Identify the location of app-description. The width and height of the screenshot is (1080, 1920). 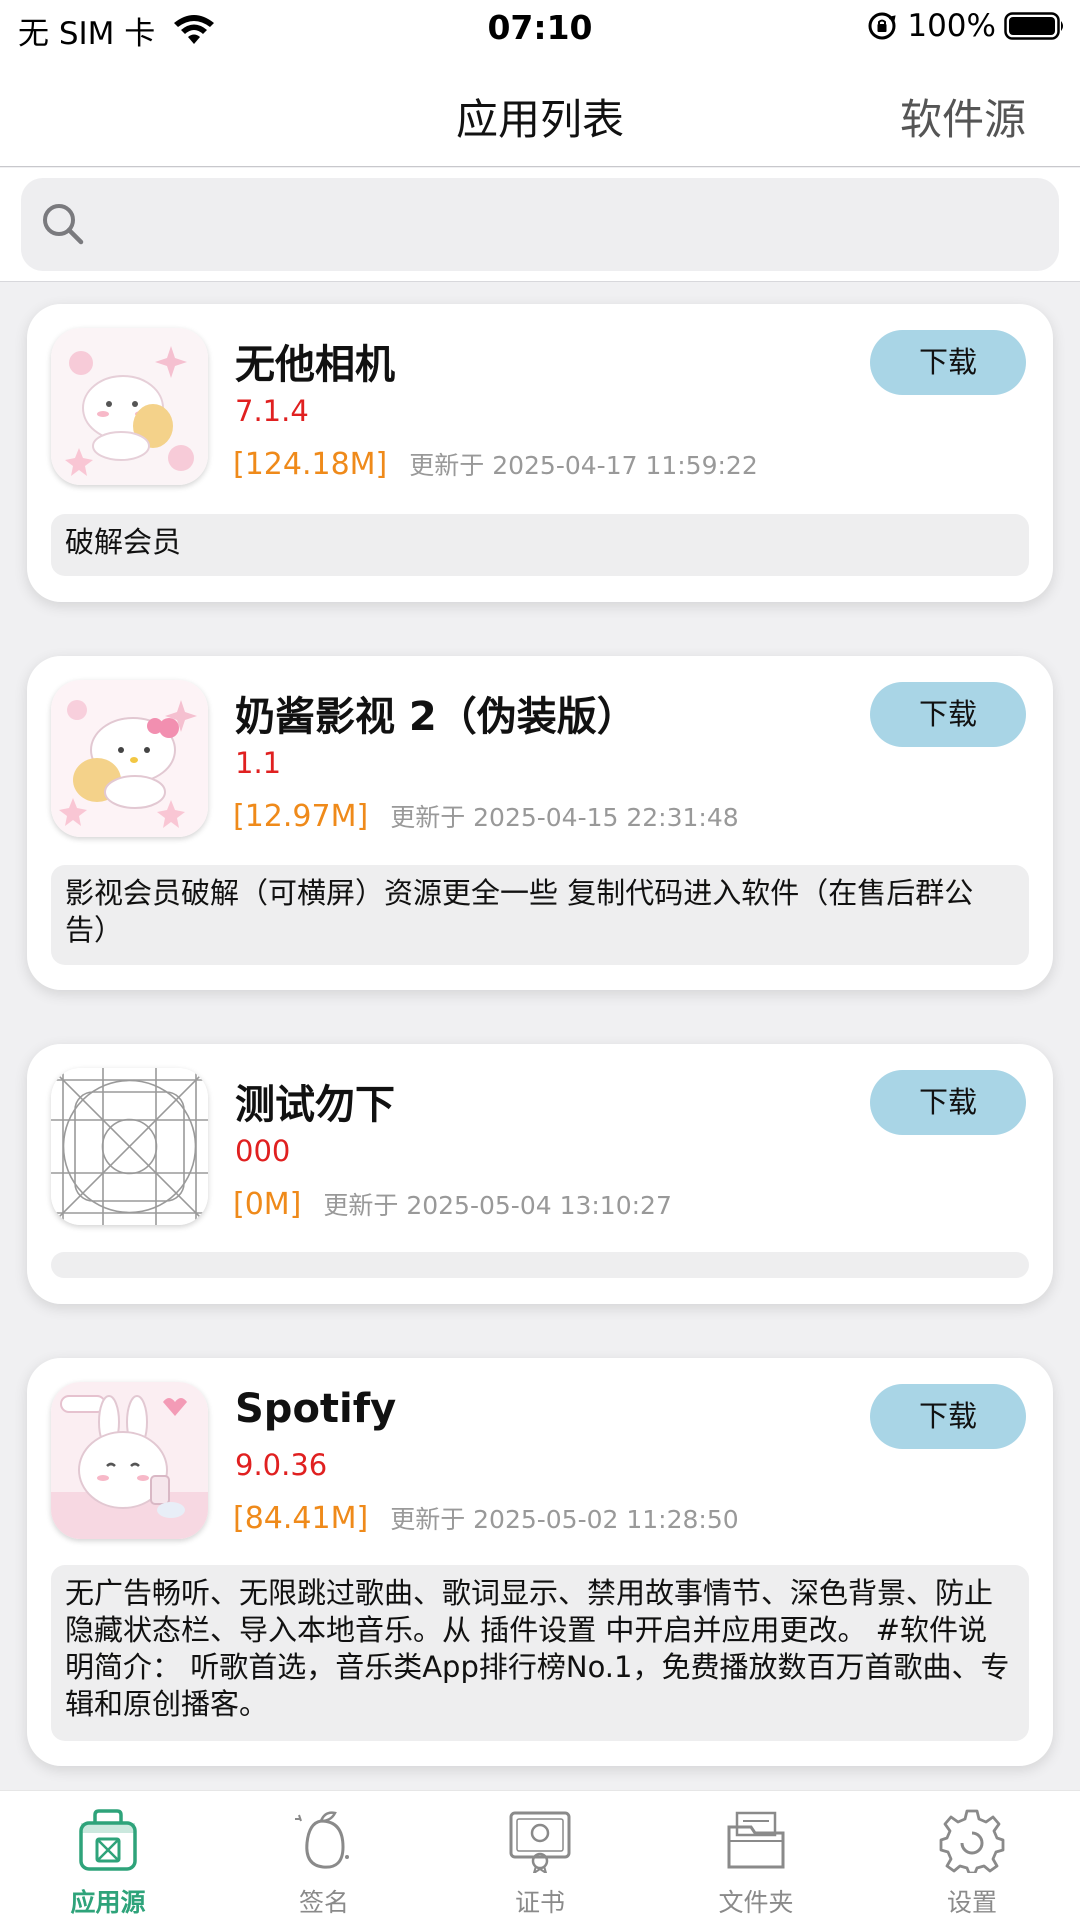
(540, 1265).